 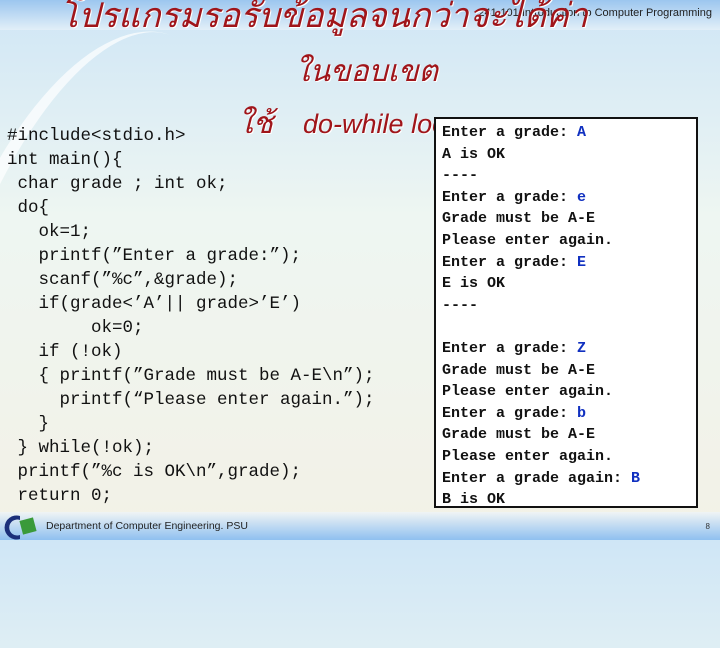 What do you see at coordinates (49, 232) in the screenshot?
I see `code-line: ok=1;` at bounding box center [49, 232].